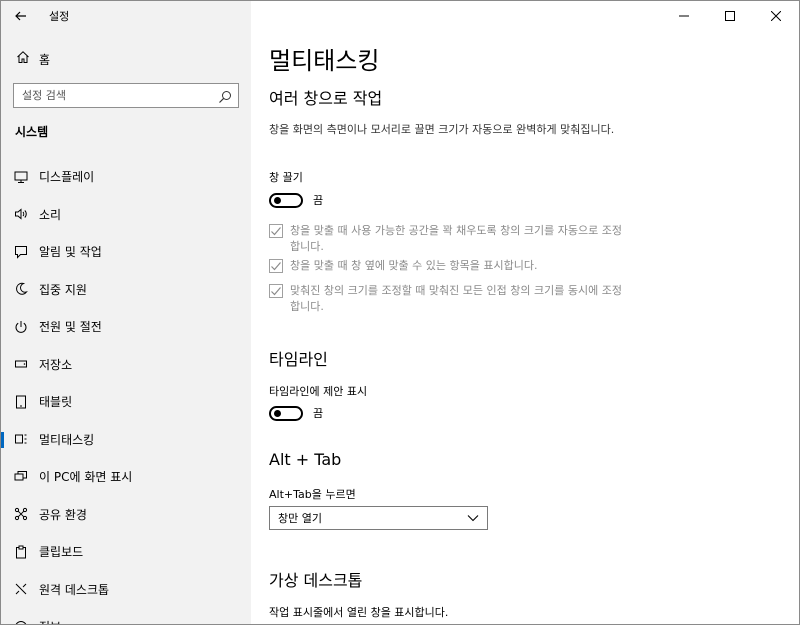 The image size is (800, 625). Describe the element at coordinates (126, 515) in the screenshot. I see `sidebar-item-shared-experiences: 공유 환경` at that location.